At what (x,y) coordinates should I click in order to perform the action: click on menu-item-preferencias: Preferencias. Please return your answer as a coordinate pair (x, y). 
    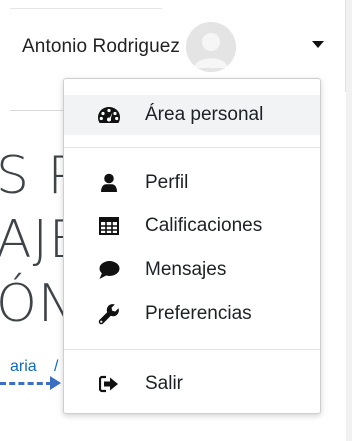
    Looking at the image, I should click on (192, 314).